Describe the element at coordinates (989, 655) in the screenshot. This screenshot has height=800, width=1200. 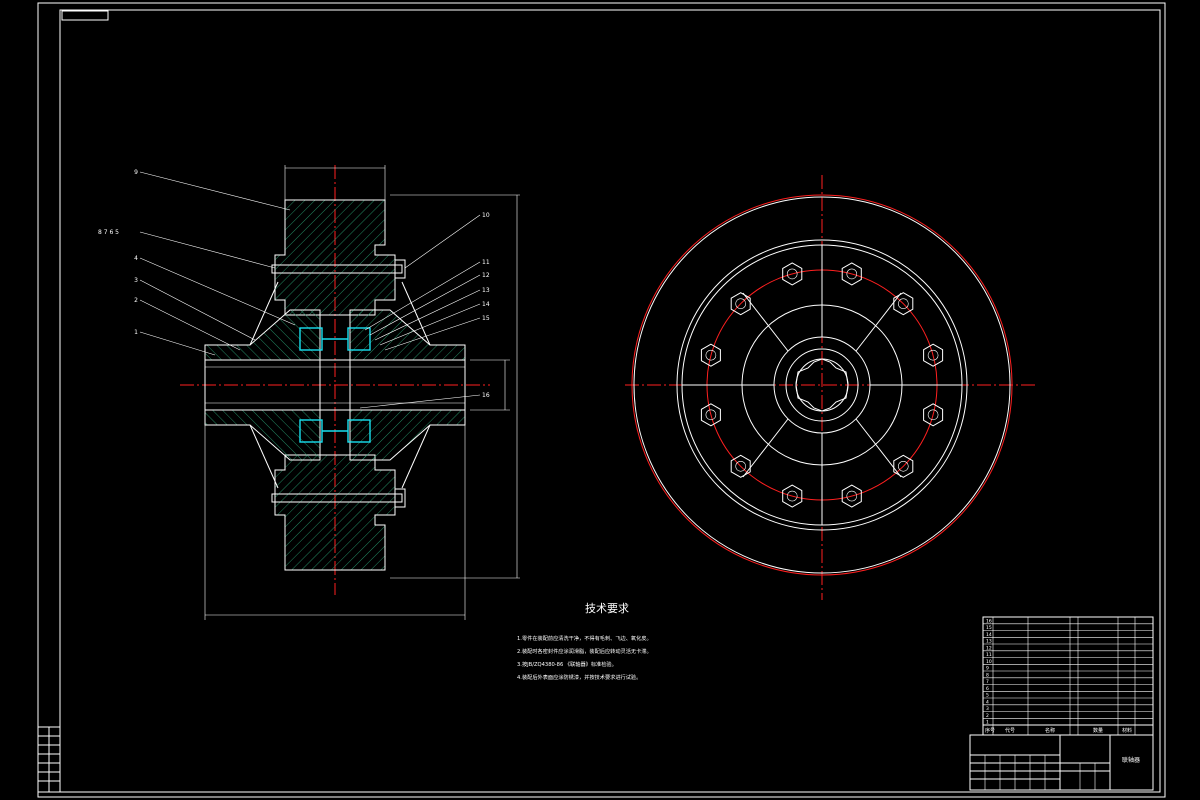
I see `parts-row-number: 11` at that location.